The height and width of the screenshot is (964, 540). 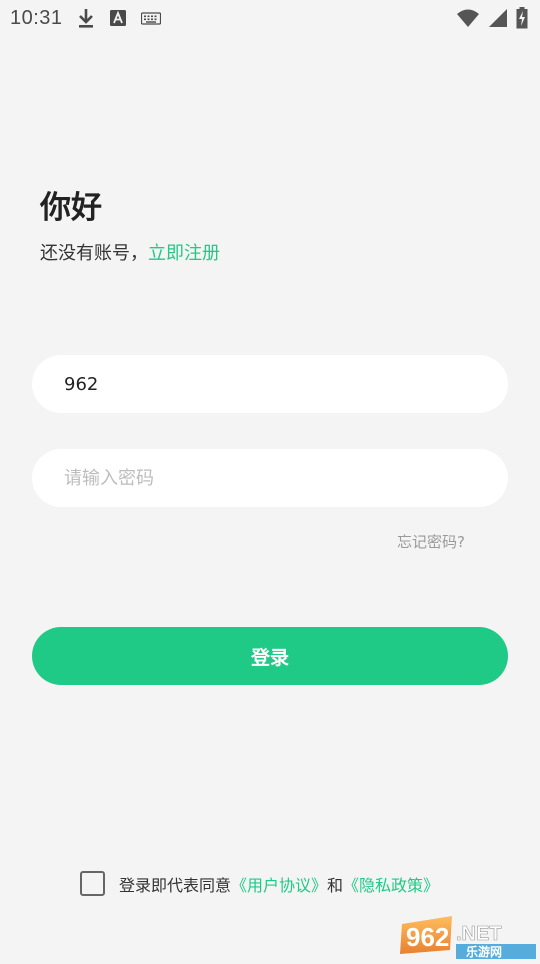 I want to click on user-agreement-link: 《用户协议》, so click(x=279, y=884).